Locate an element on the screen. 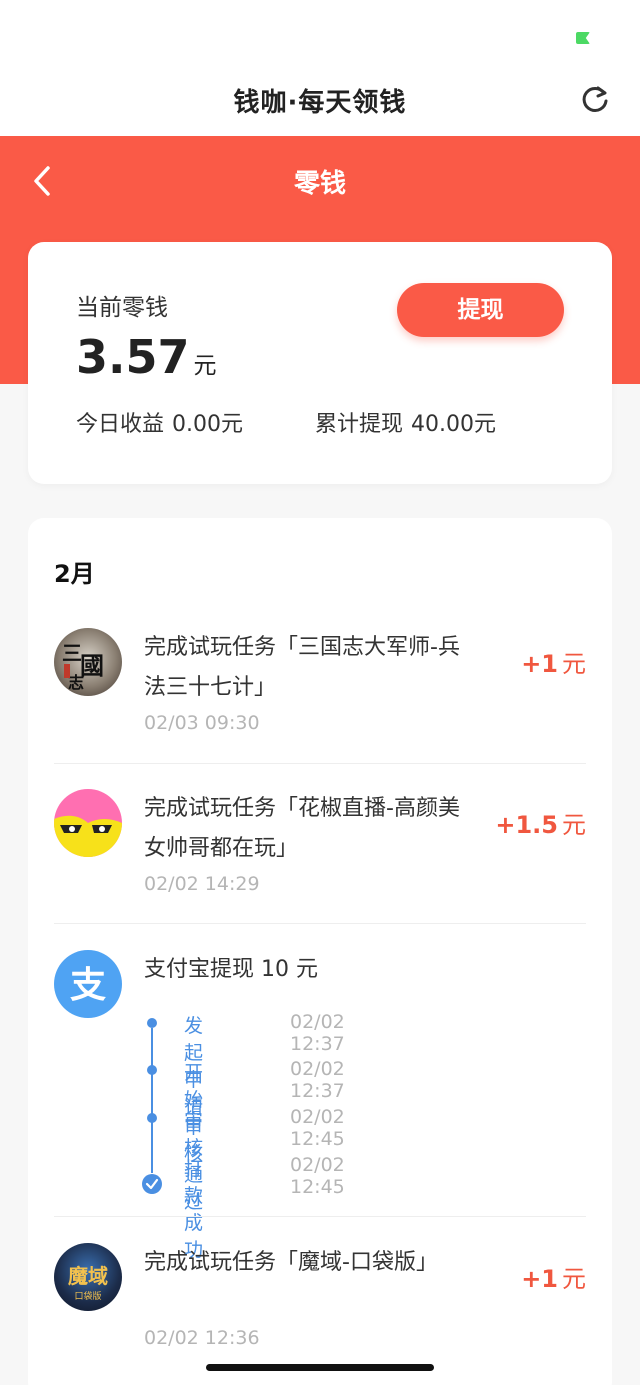  alipay-icon: 支 is located at coordinates (88, 984).